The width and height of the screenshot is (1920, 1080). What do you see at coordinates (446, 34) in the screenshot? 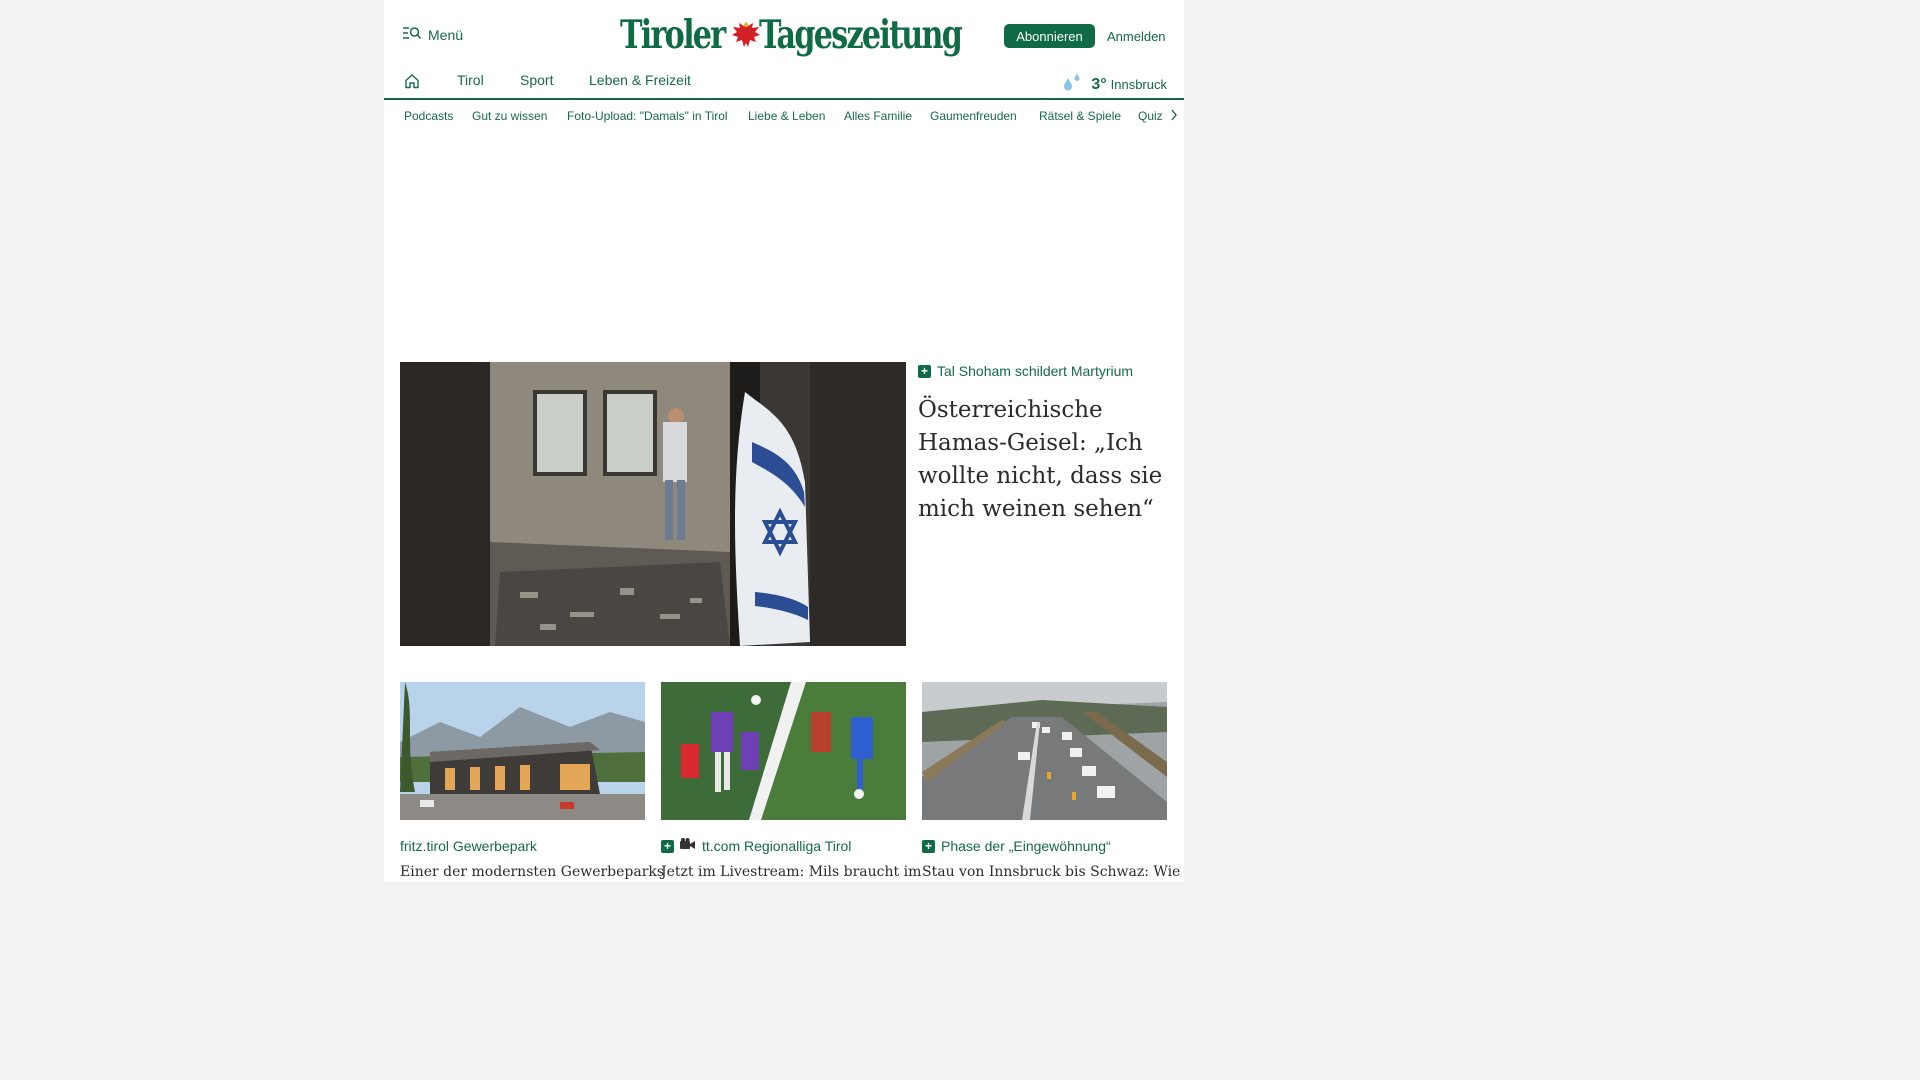
I see `menu-label: Menü` at bounding box center [446, 34].